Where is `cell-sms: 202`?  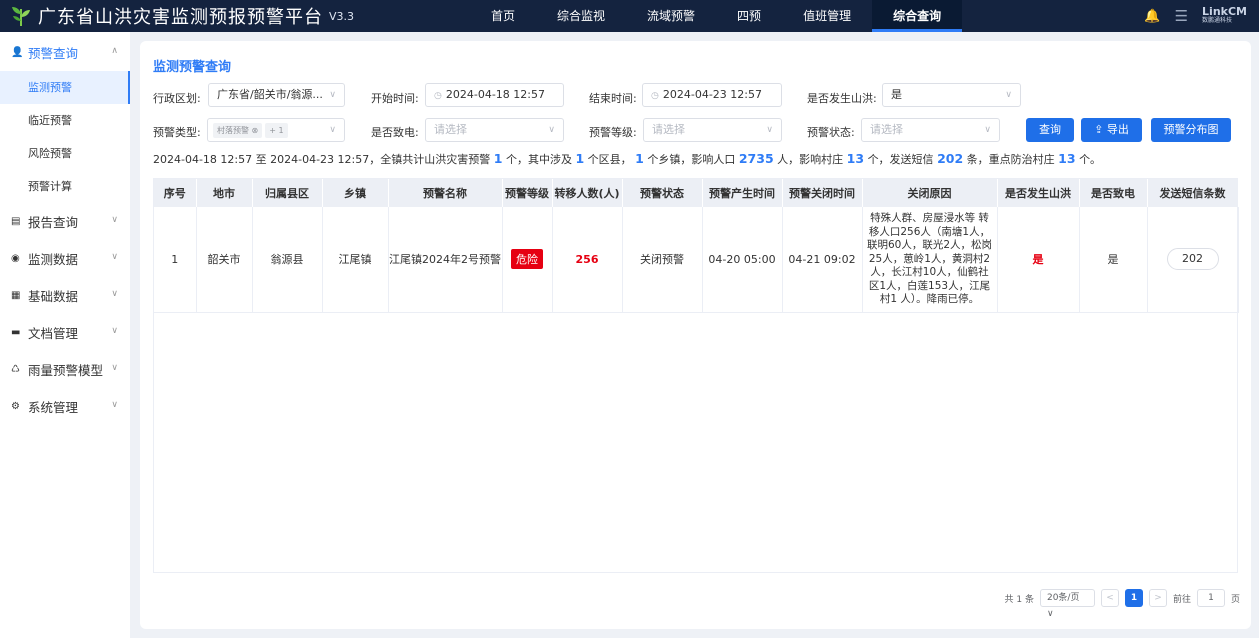
cell-sms: 202 is located at coordinates (1193, 260).